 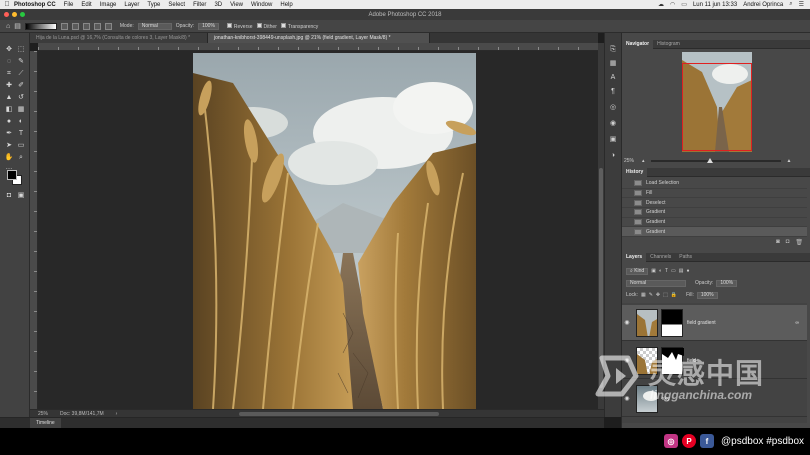 I want to click on clock: Lun 11 jun 13:33, so click(x=715, y=5).